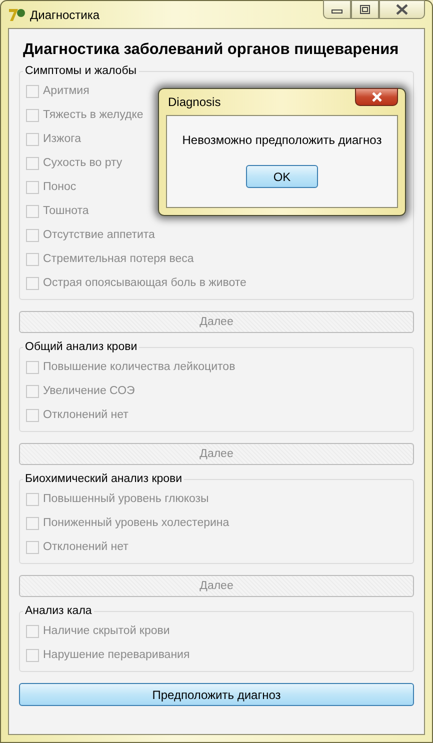  Describe the element at coordinates (337, 9) in the screenshot. I see `minimize-button` at that location.